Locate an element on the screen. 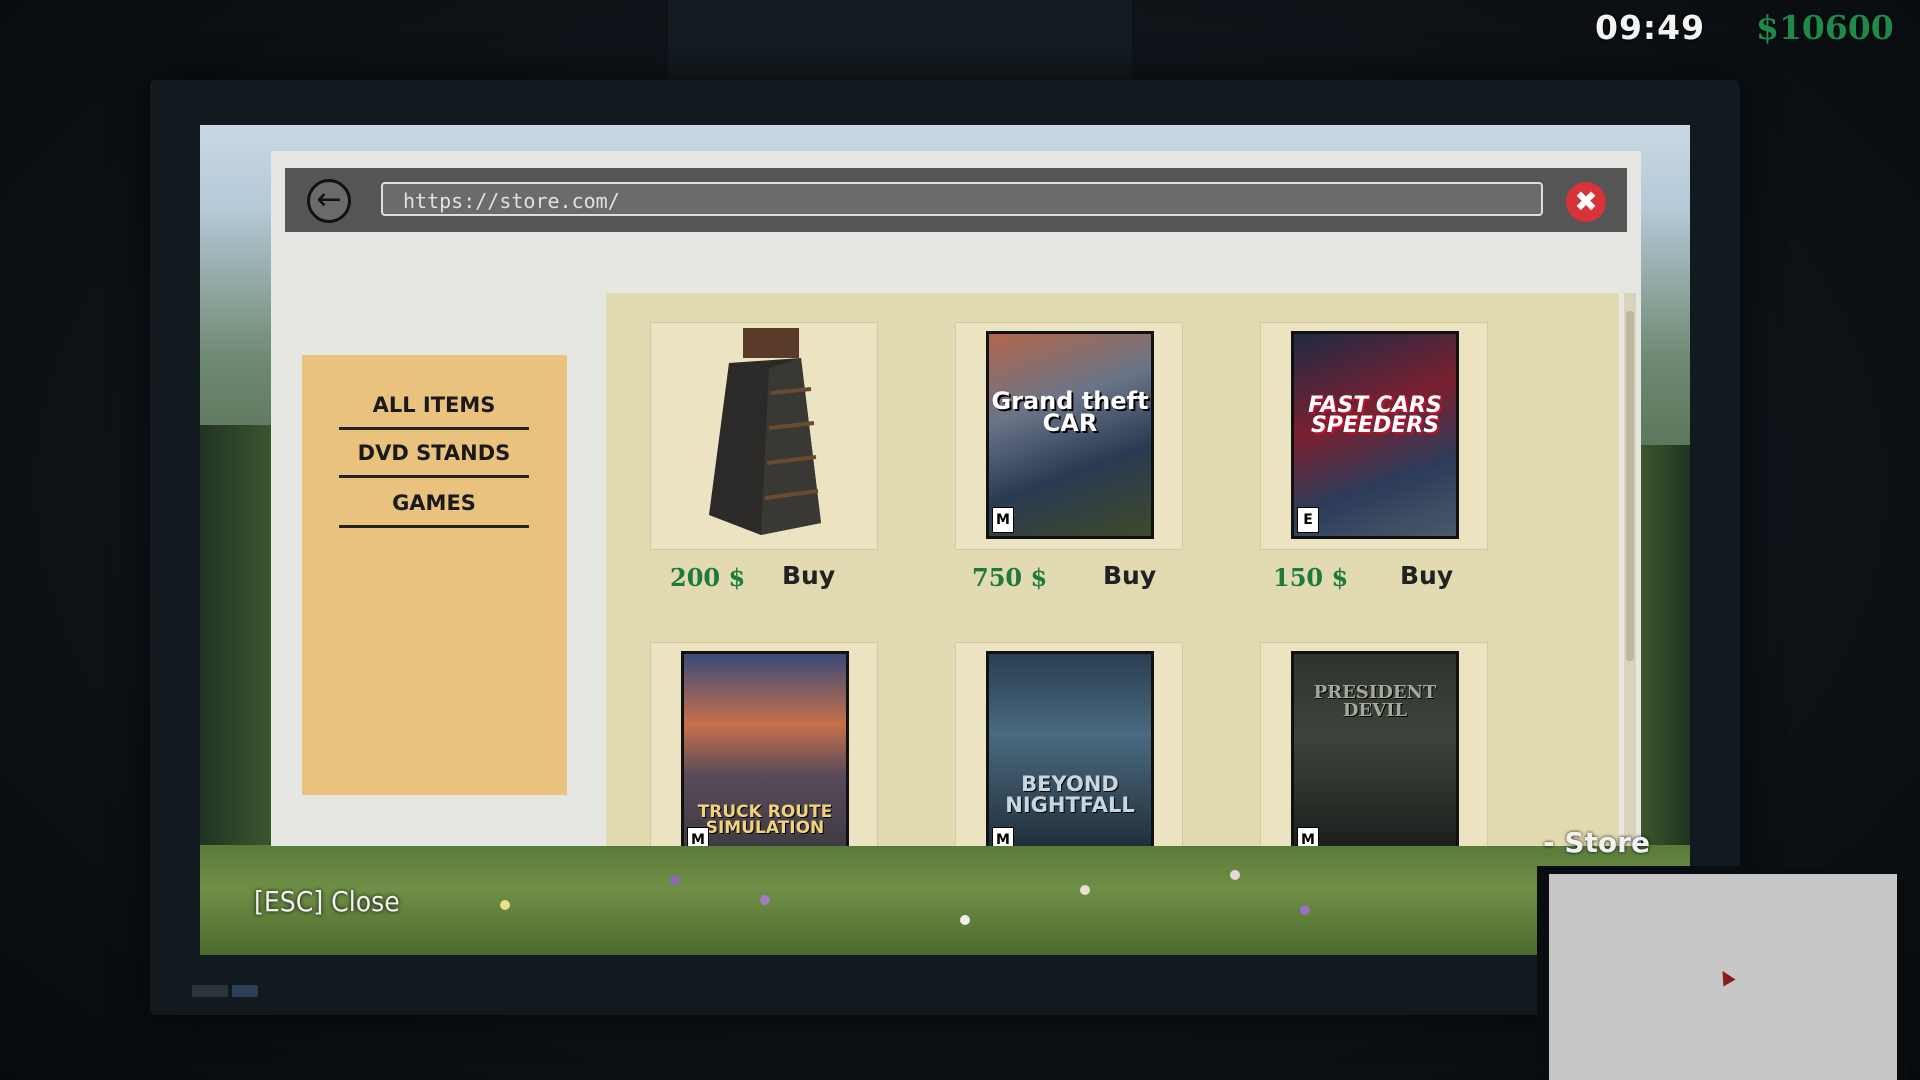 Image resolution: width=1920 pixels, height=1080 pixels. esc-close-hint: [ESC] Close is located at coordinates (327, 901).